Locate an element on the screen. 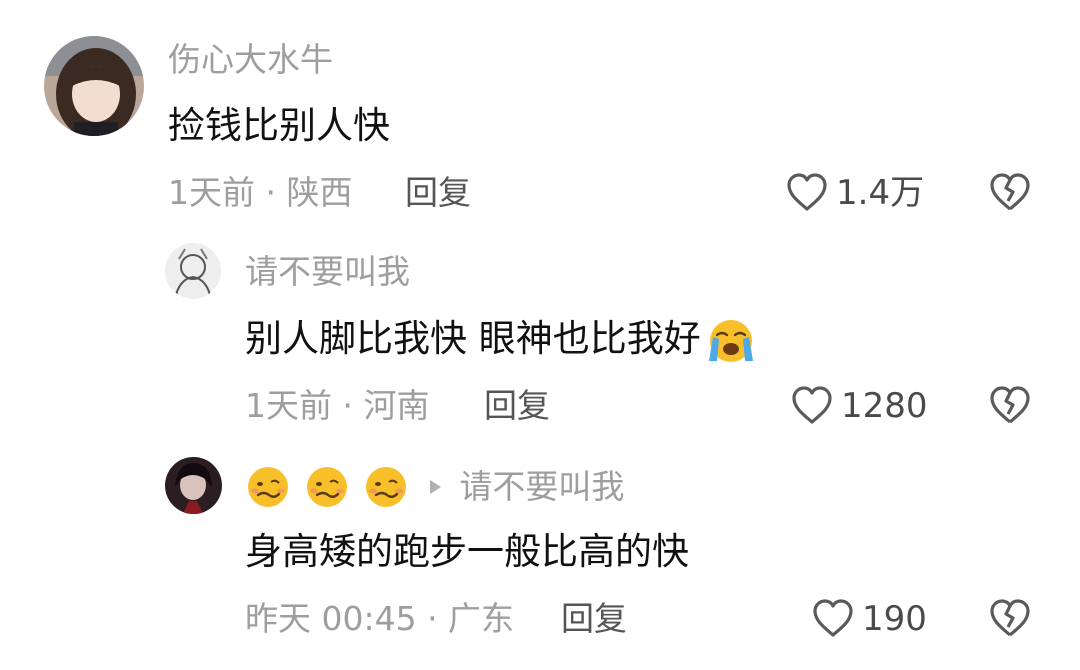  reply-to-username: 请不要叫我 is located at coordinates (541, 487).